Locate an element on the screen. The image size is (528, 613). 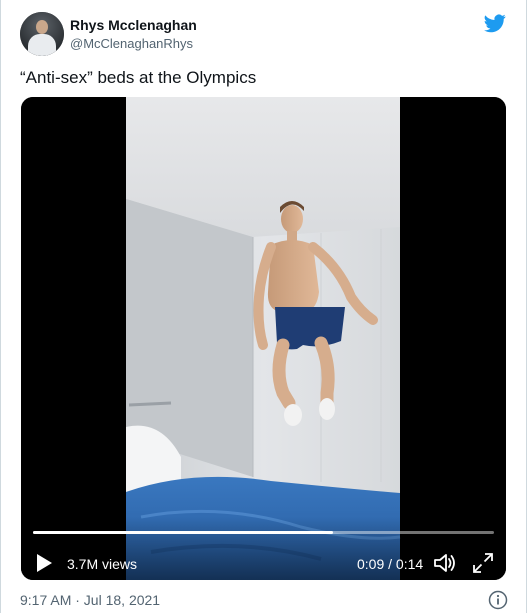
twitter-bird-icon is located at coordinates (495, 23).